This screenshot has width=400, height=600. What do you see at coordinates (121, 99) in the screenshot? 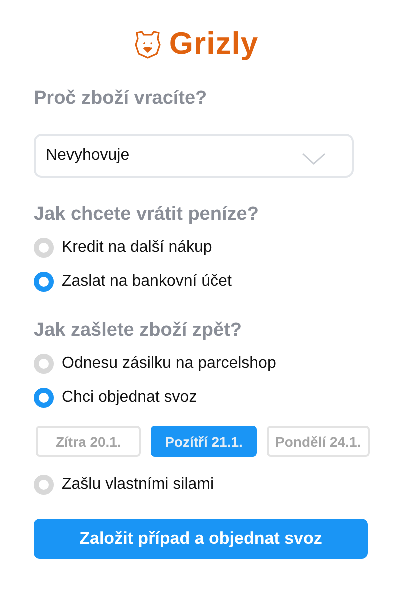
I see `section-heading: Proč zboží vracíte?` at bounding box center [121, 99].